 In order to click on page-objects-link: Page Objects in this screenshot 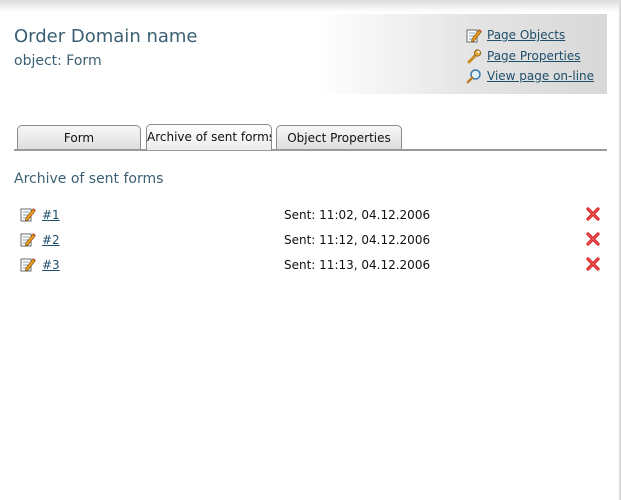, I will do `click(526, 35)`.